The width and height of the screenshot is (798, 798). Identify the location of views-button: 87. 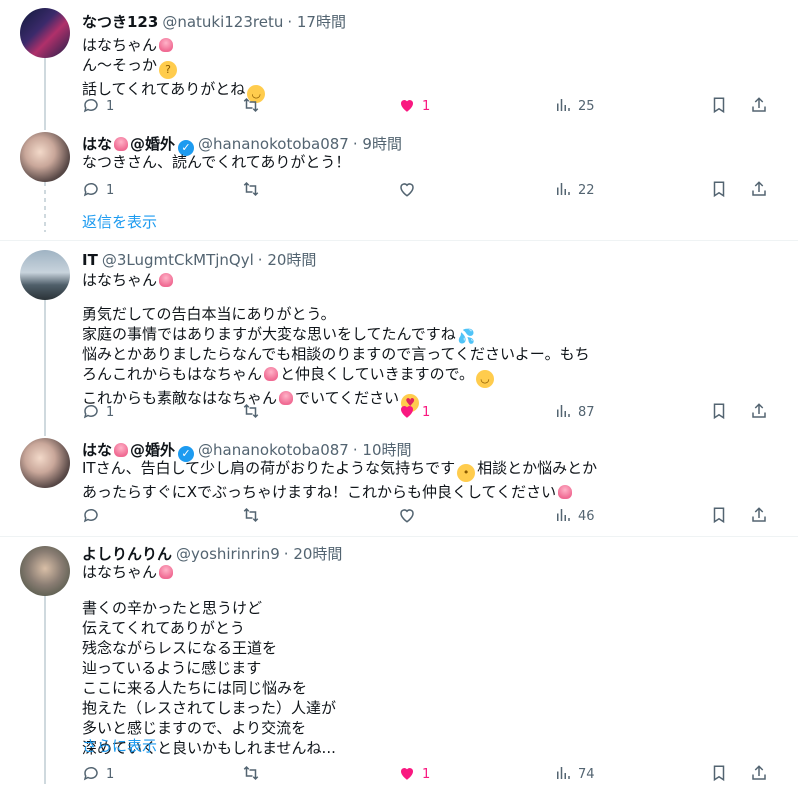
(574, 412).